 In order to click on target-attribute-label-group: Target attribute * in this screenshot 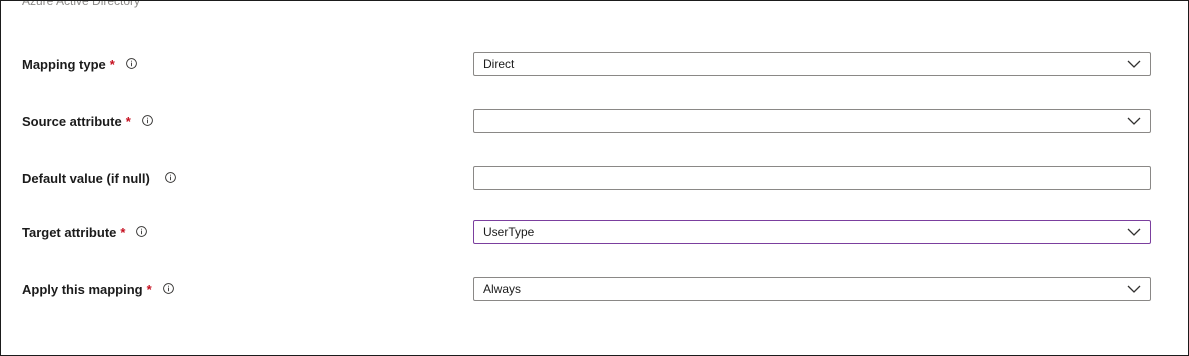, I will do `click(85, 232)`.